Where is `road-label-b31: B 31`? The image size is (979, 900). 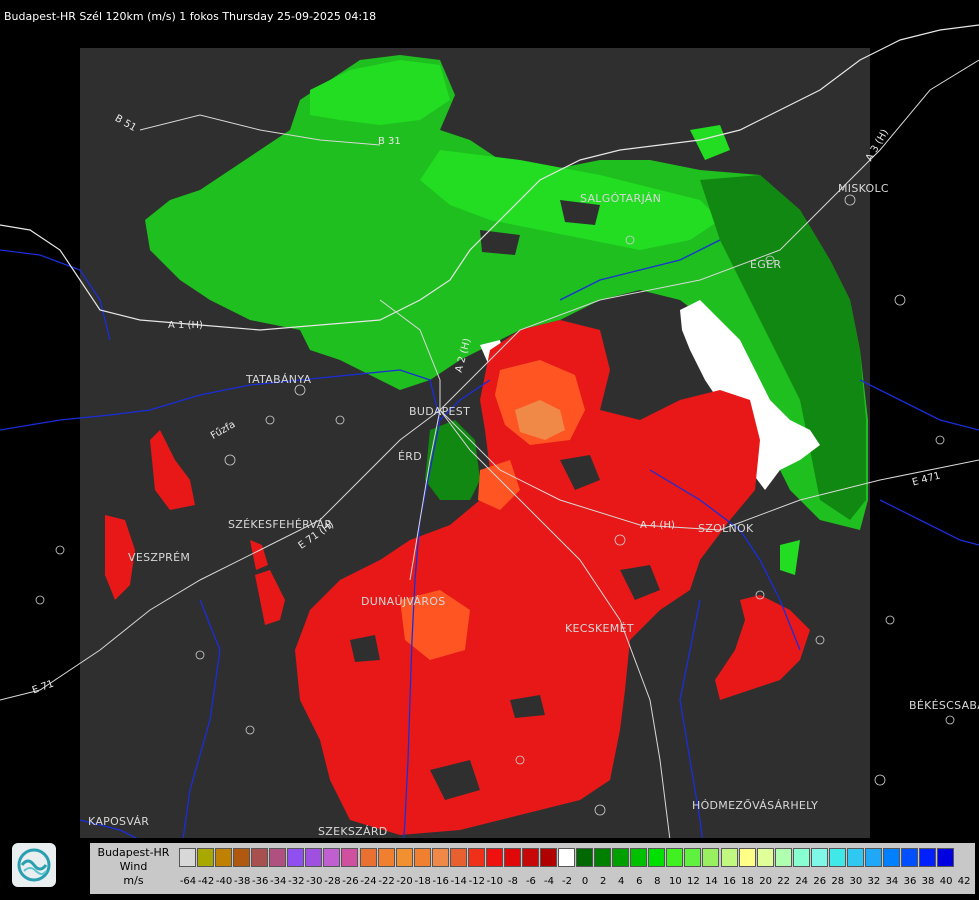 road-label-b31: B 31 is located at coordinates (389, 141).